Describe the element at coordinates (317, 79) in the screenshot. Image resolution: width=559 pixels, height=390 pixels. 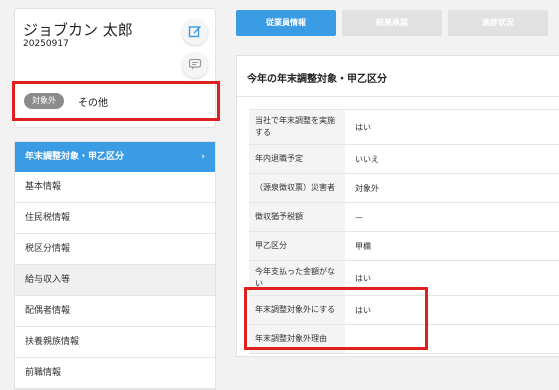
I see `panel-title: 今年の年末調整対象・甲乙区分` at that location.